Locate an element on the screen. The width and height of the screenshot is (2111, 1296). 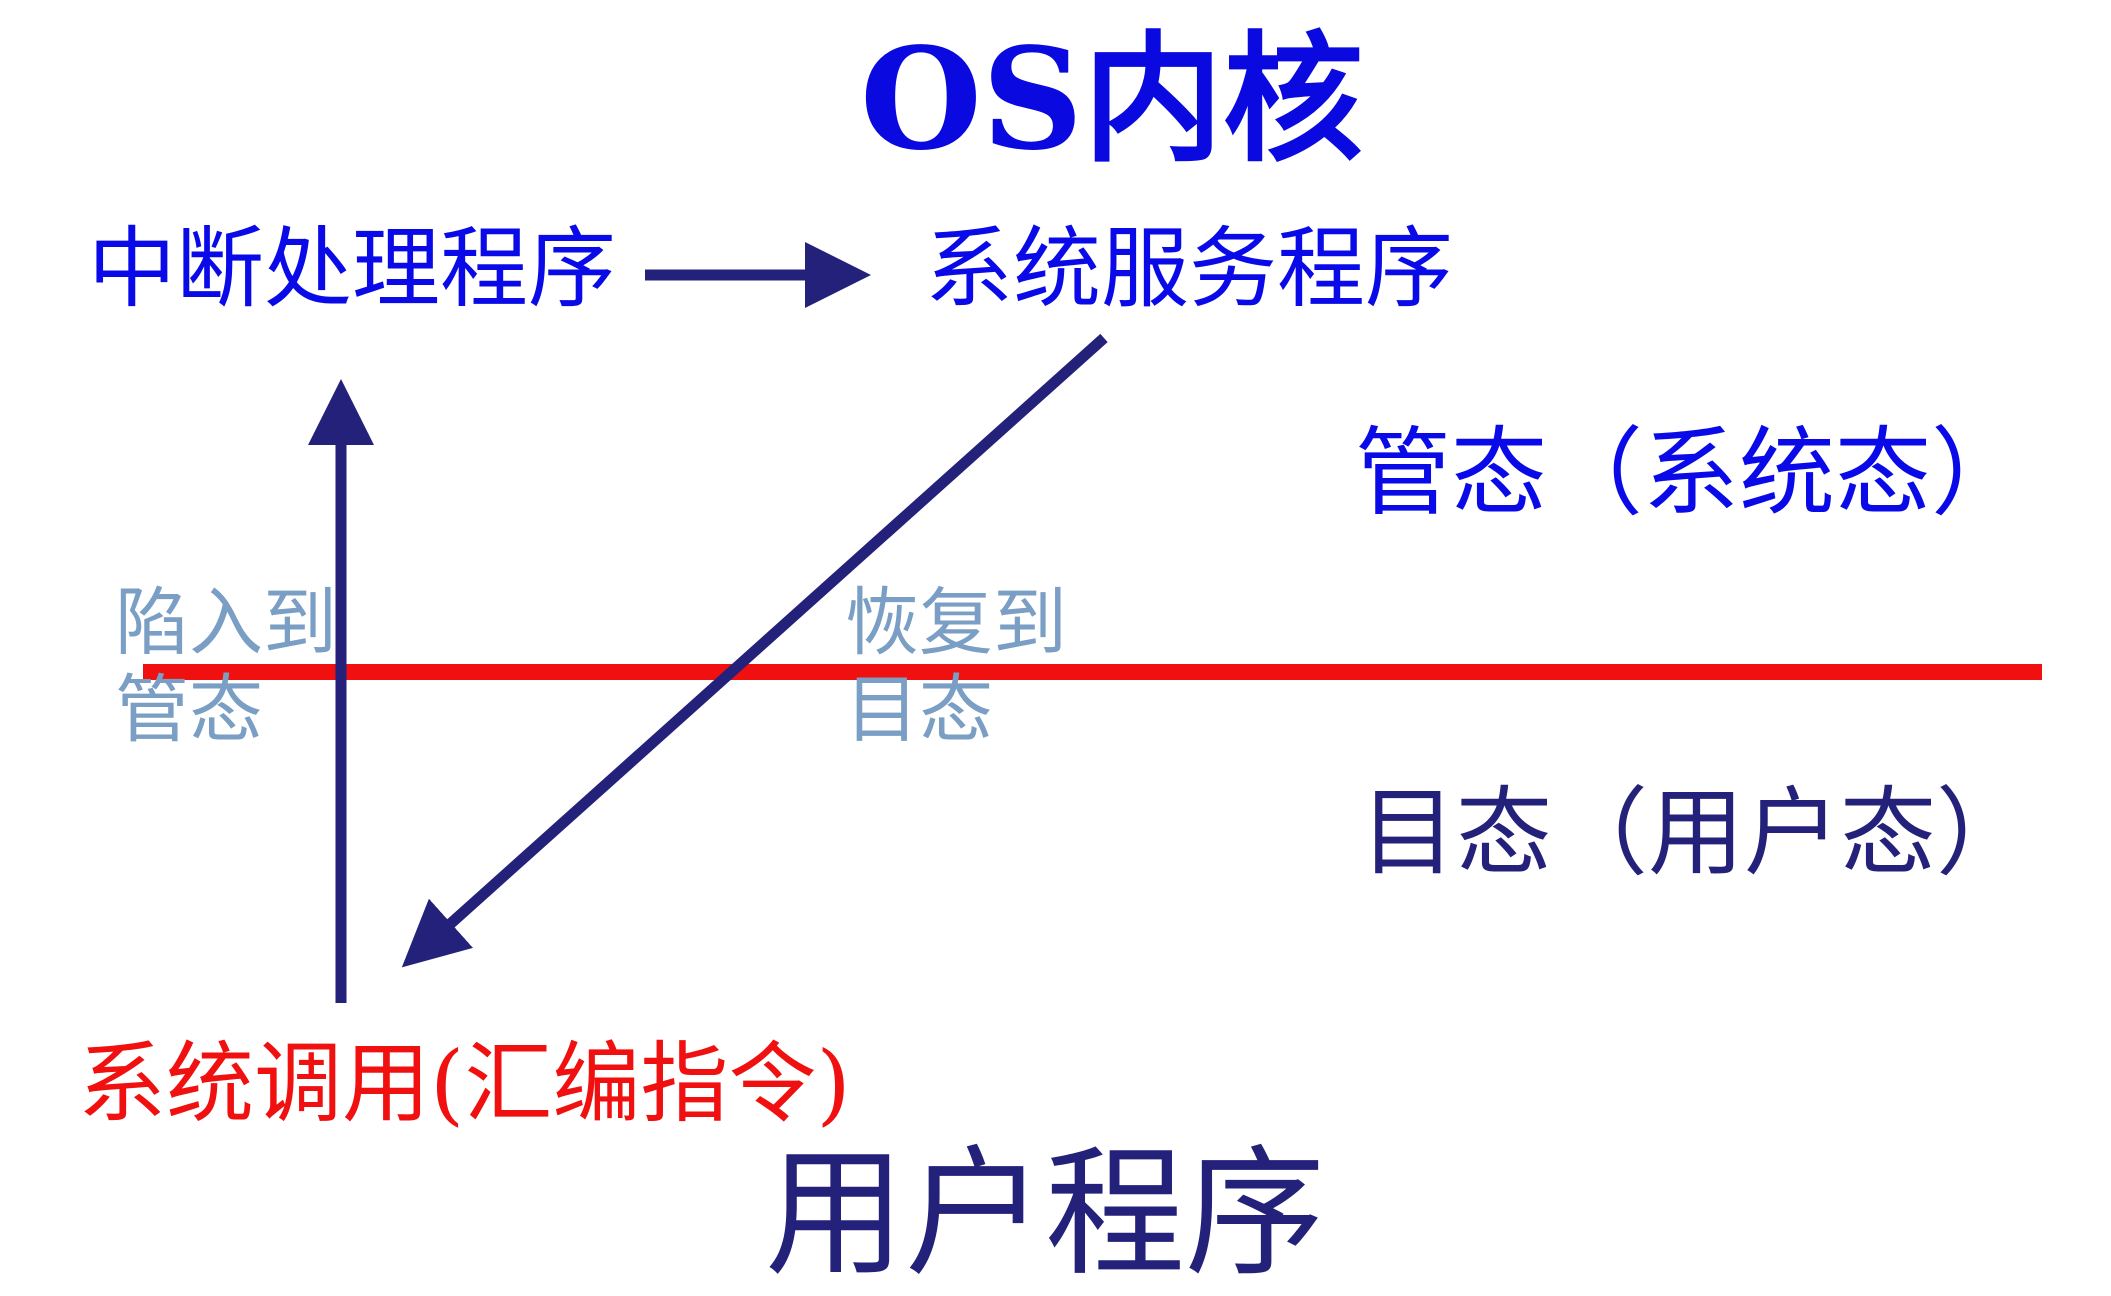
system-call-label: 系统调用(汇编指令) is located at coordinates (464, 1083).